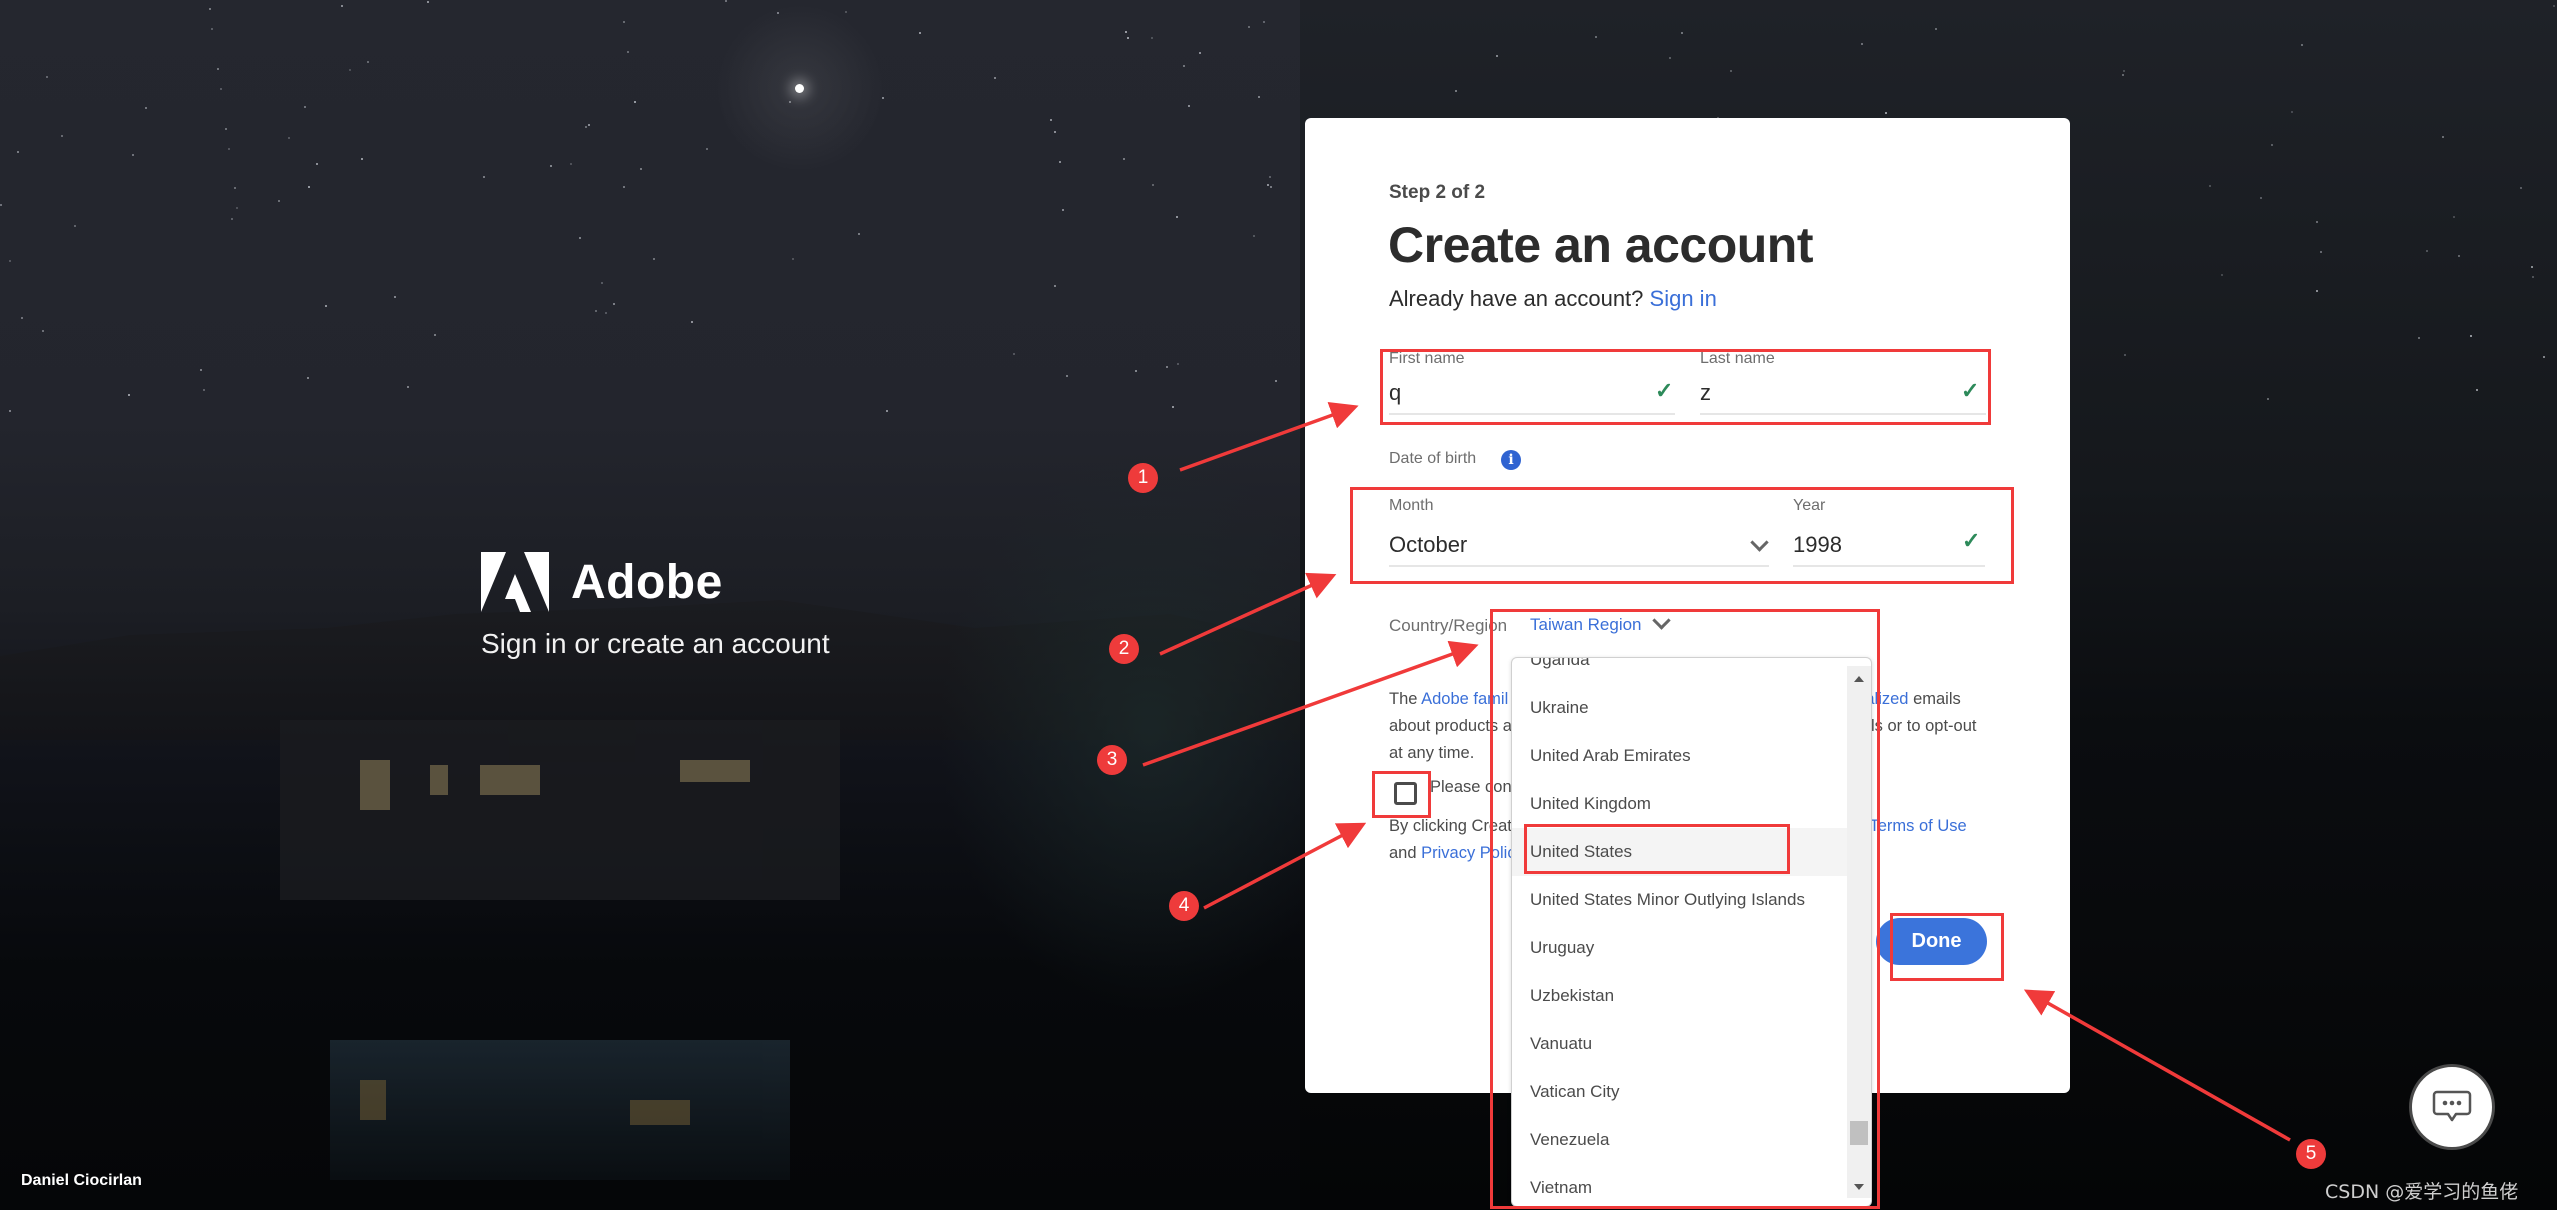 This screenshot has height=1210, width=2557. Describe the element at coordinates (1683, 298) in the screenshot. I see `sign-in-link: Sign in` at that location.